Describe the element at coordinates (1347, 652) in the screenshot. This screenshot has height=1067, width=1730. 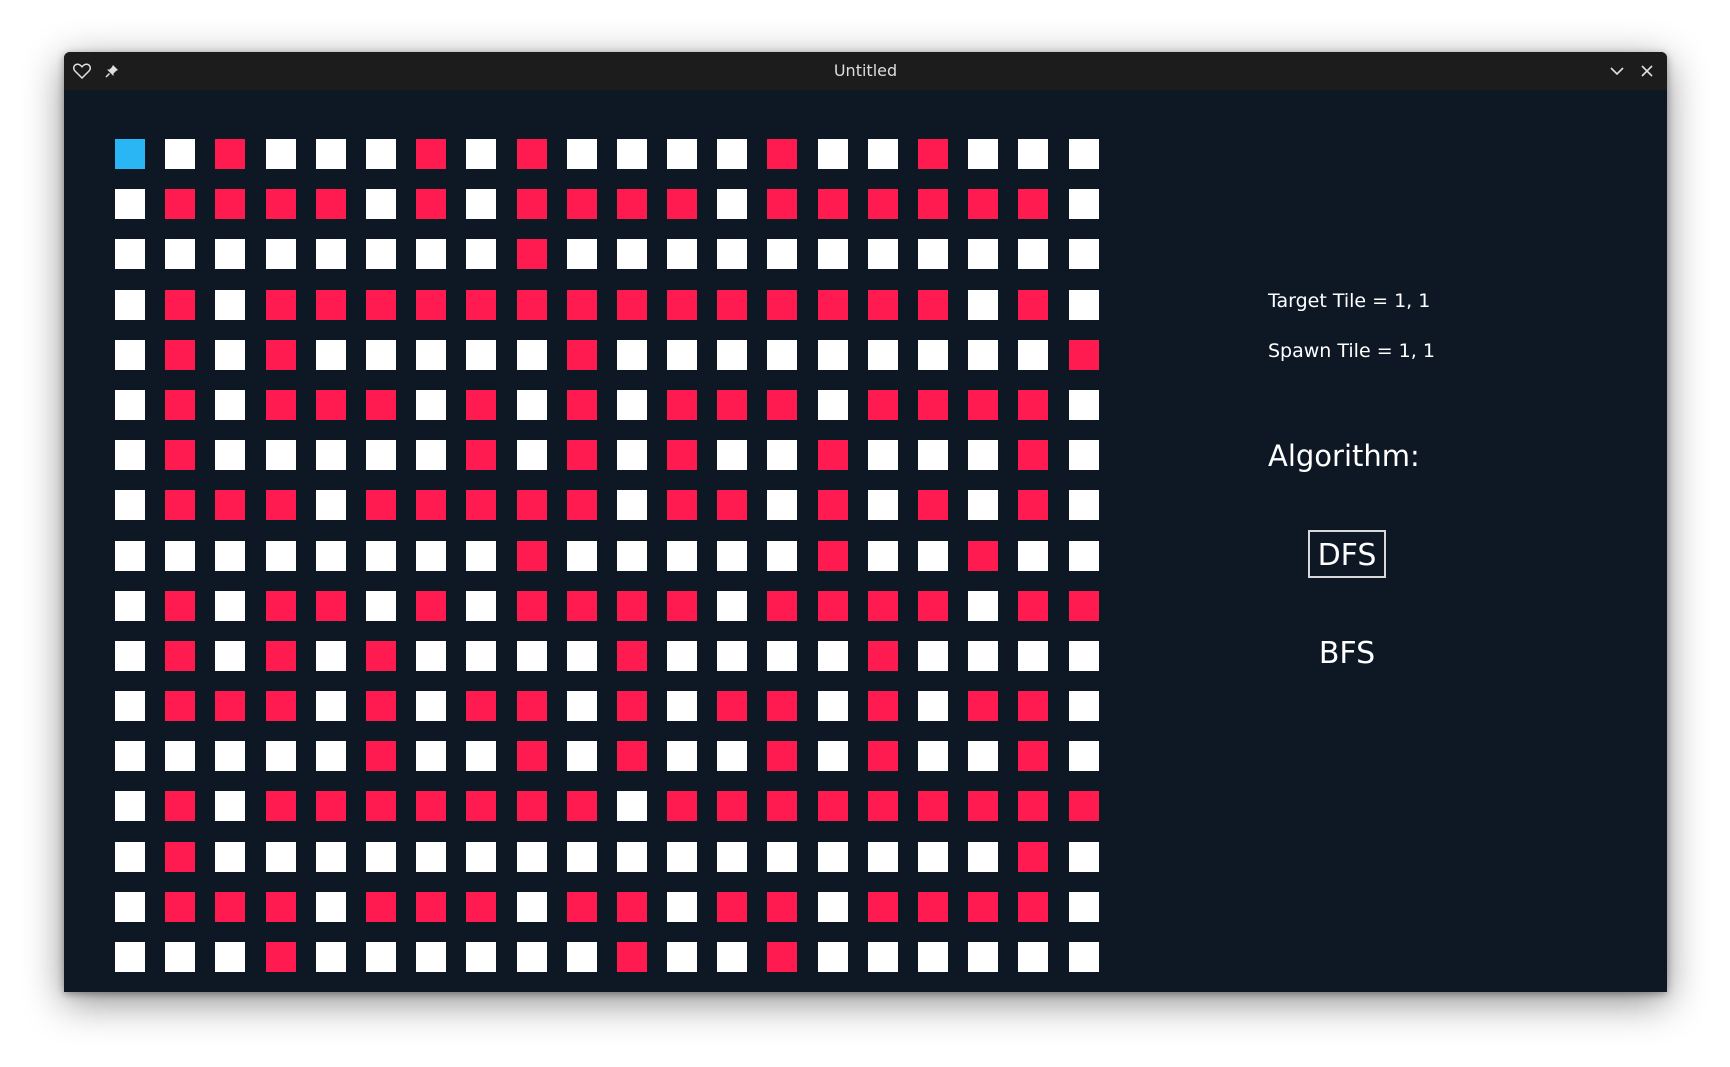
I see `bfs-button: BFS` at that location.